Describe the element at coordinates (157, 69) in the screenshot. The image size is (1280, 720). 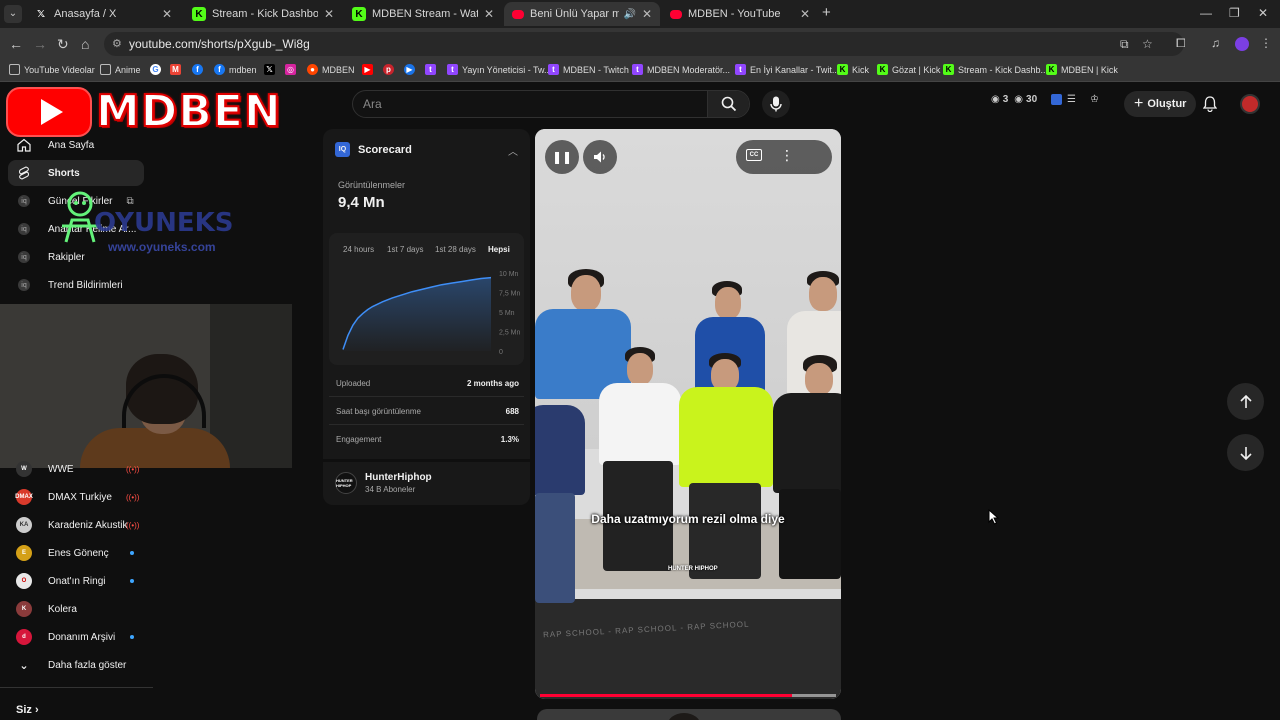
I see `bookmark-google: G` at that location.